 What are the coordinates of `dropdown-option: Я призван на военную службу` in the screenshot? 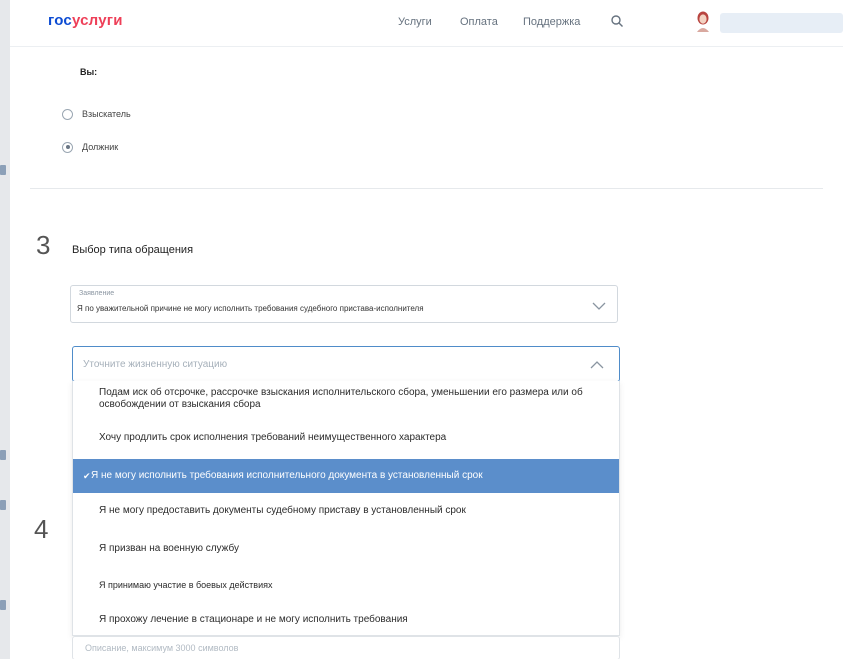 It's located at (346, 549).